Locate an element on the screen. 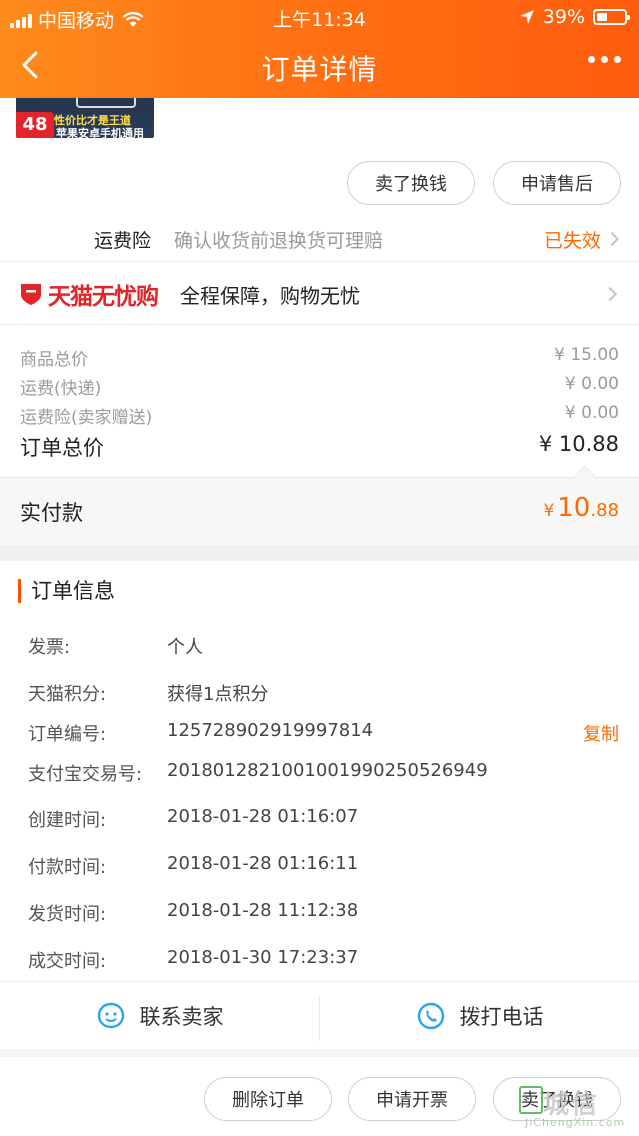  app-header: 中国移动 上午11:34 39% 订单详情 is located at coordinates (319, 49).